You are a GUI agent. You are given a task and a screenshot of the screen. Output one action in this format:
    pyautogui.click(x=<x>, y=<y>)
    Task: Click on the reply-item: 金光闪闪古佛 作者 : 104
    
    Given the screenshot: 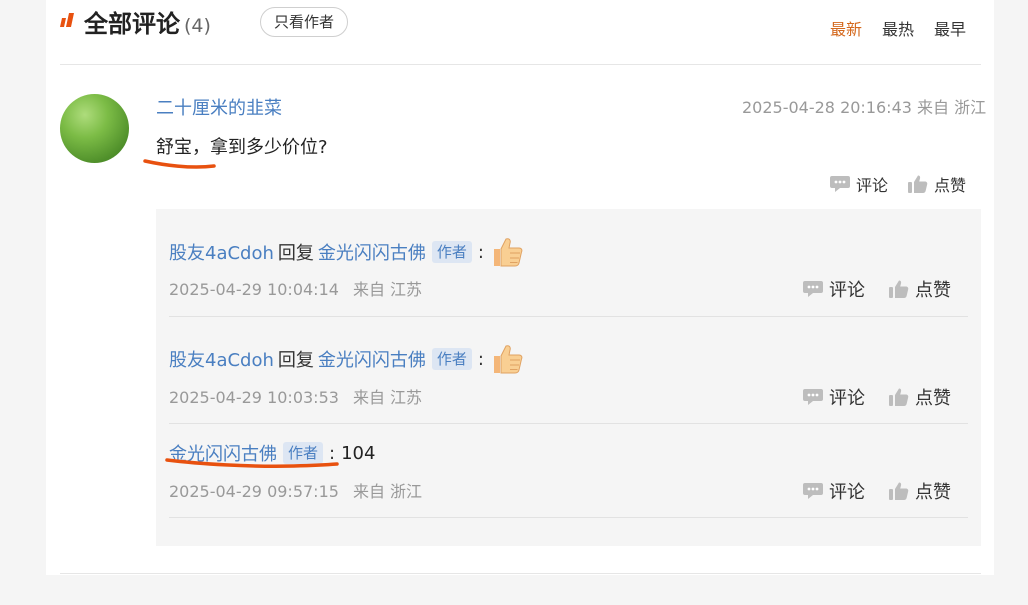 What is the action you would take?
    pyautogui.click(x=272, y=453)
    